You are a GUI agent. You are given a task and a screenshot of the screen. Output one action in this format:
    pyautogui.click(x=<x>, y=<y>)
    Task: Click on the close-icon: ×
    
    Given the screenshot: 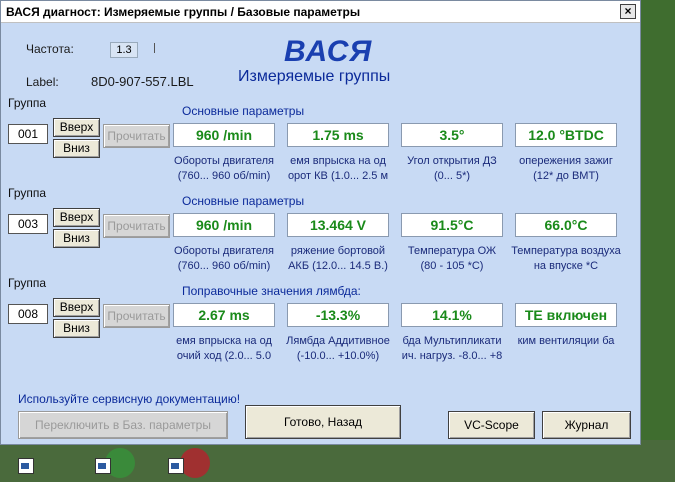 What is the action you would take?
    pyautogui.click(x=628, y=11)
    